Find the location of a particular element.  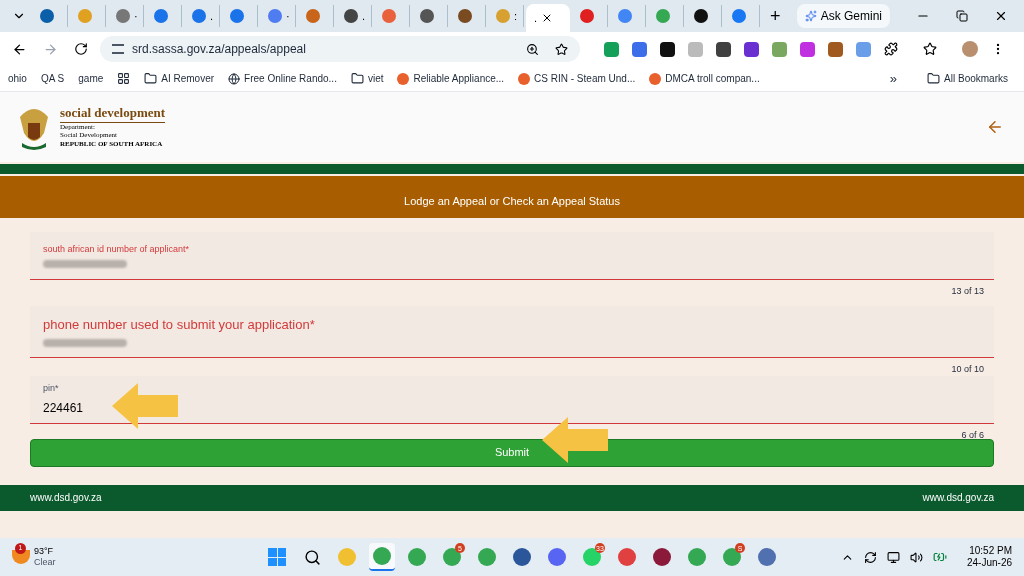

apps-icon is located at coordinates (124, 78).